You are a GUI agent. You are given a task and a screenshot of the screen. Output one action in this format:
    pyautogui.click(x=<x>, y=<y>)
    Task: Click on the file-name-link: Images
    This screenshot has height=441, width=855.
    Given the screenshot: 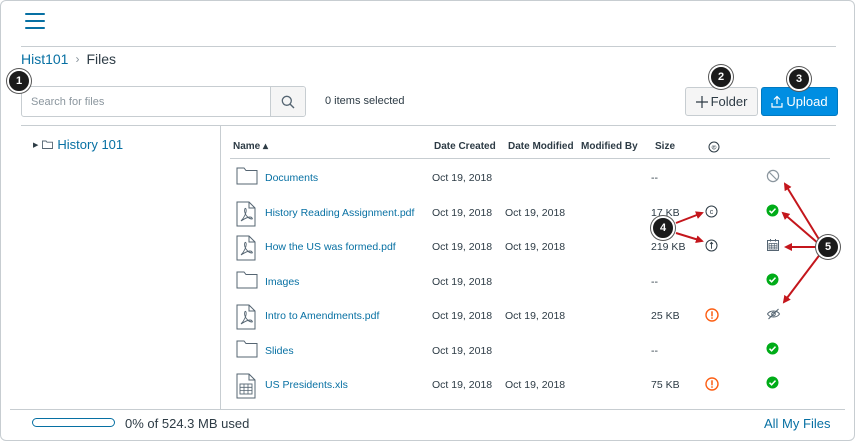 What is the action you would take?
    pyautogui.click(x=282, y=282)
    